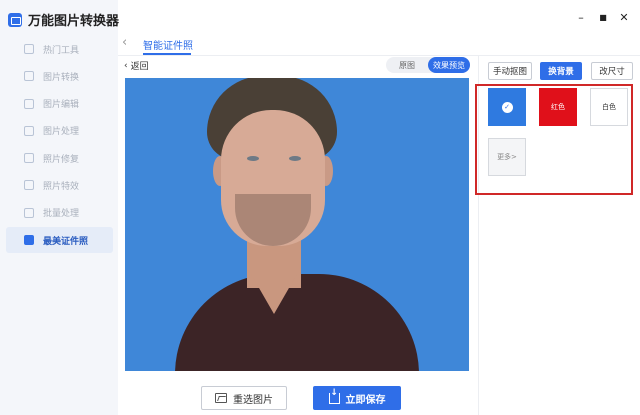  I want to click on photo-shirt, so click(297, 322).